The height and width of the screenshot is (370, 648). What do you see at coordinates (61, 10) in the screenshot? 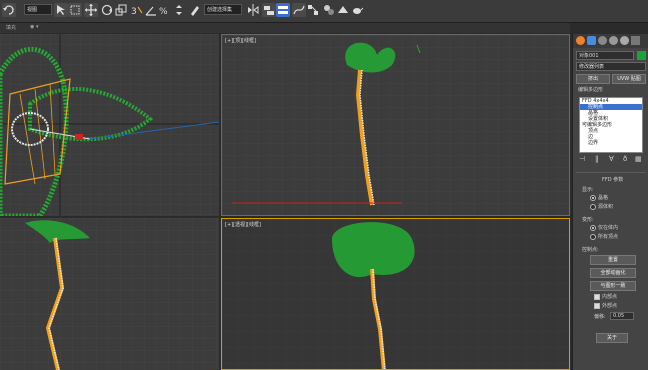
I see `select-icon` at bounding box center [61, 10].